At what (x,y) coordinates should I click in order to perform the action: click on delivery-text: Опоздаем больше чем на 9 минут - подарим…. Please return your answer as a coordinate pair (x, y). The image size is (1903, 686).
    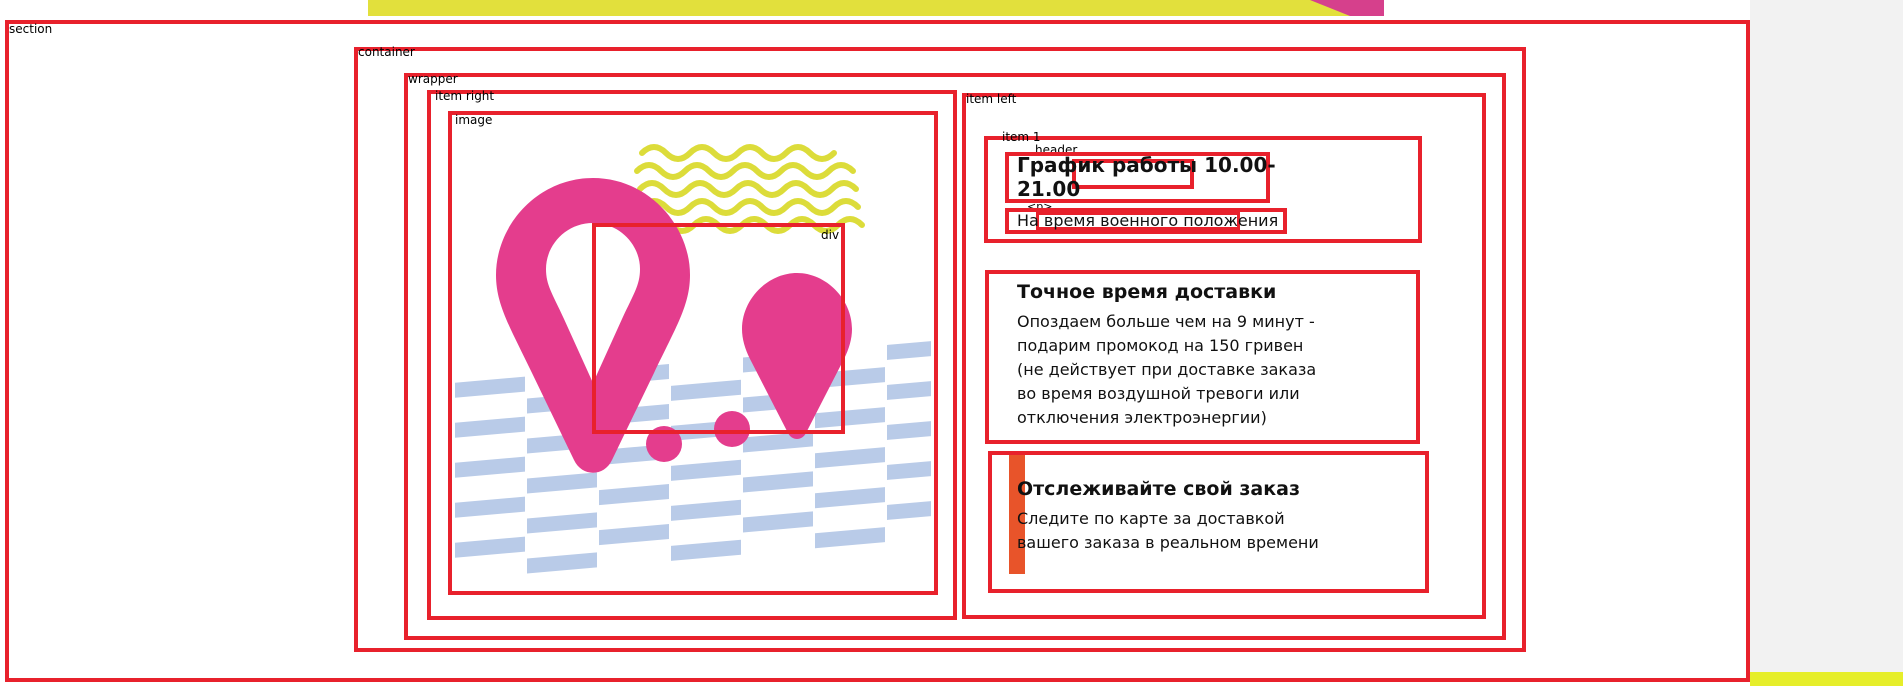
    Looking at the image, I should click on (1166, 370).